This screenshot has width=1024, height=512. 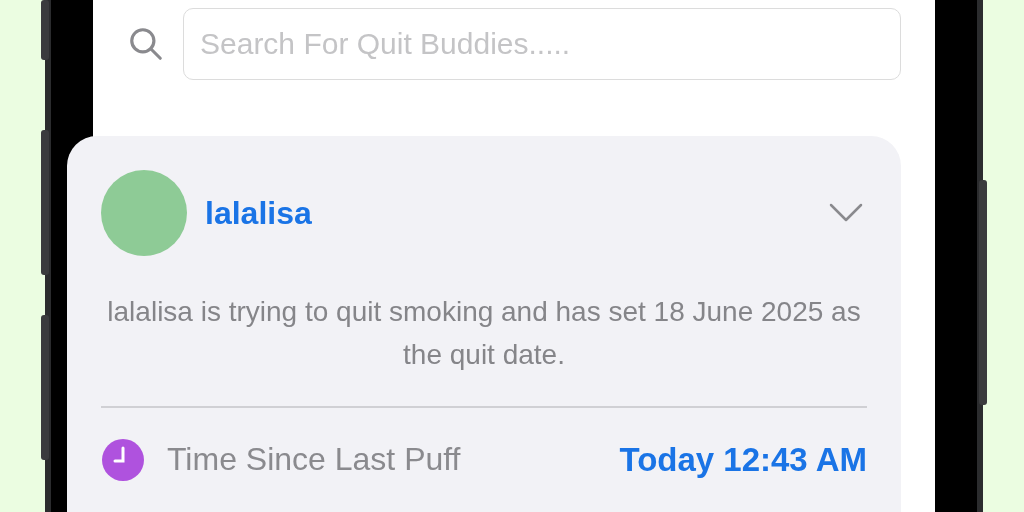 What do you see at coordinates (484, 333) in the screenshot?
I see `buddy-description: lalalisa is trying to quit smoking and has set 18 June 2025 as the quit date.` at bounding box center [484, 333].